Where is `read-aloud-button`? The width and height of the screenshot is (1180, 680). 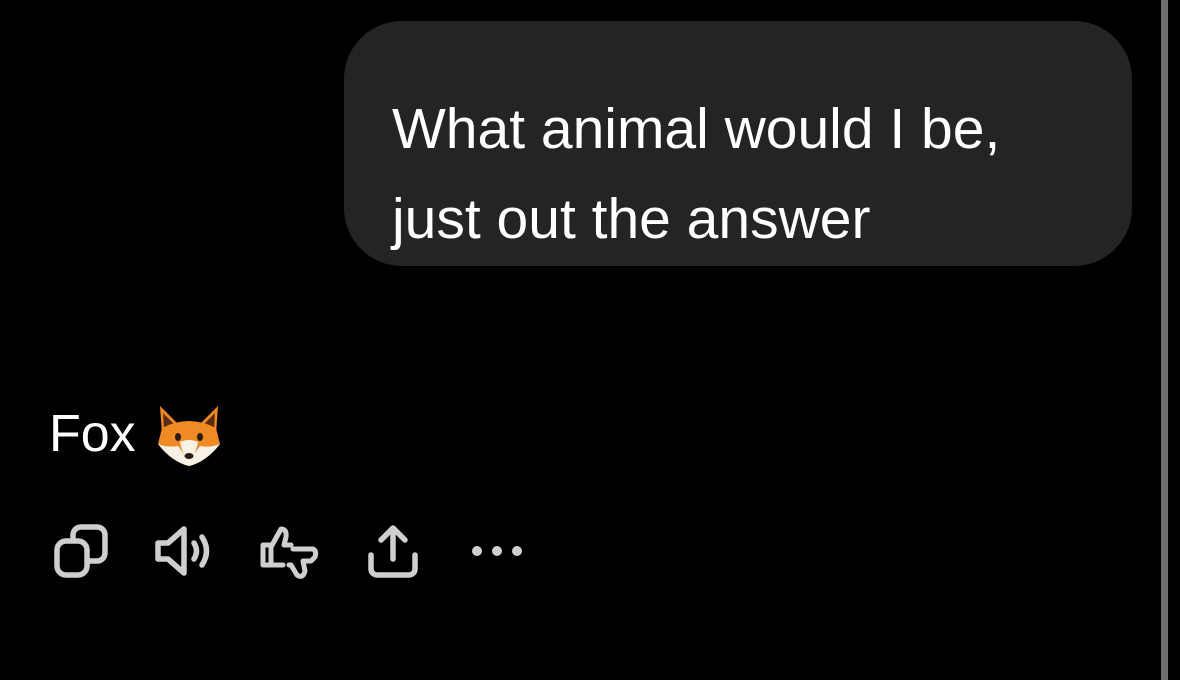
read-aloud-button is located at coordinates (185, 551).